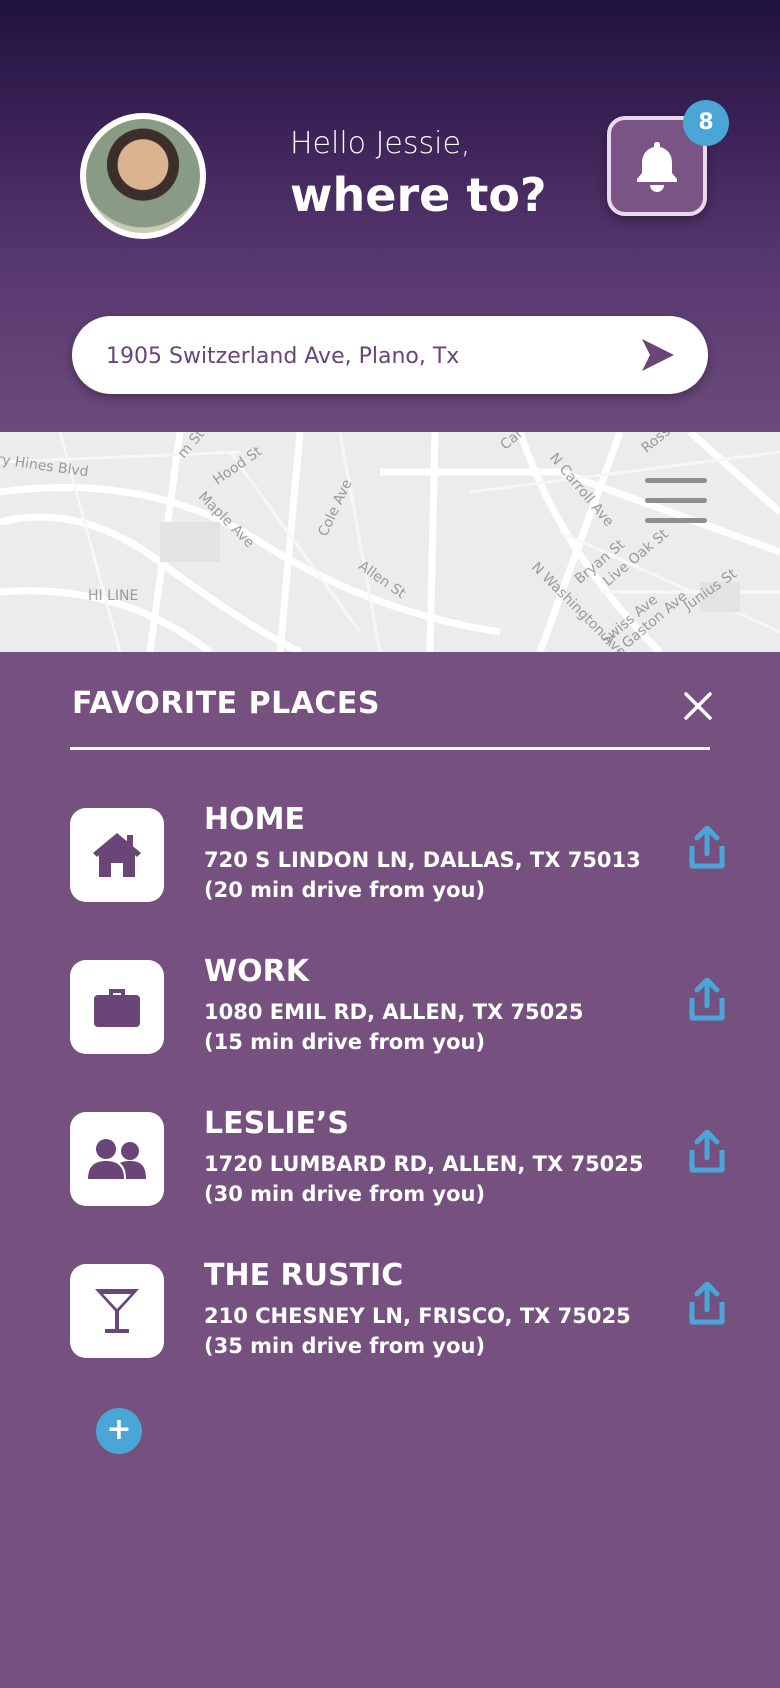 Image resolution: width=780 pixels, height=1688 pixels. I want to click on place-address: 720 S LINDON LN, DALLAS, TX 75013, so click(422, 860).